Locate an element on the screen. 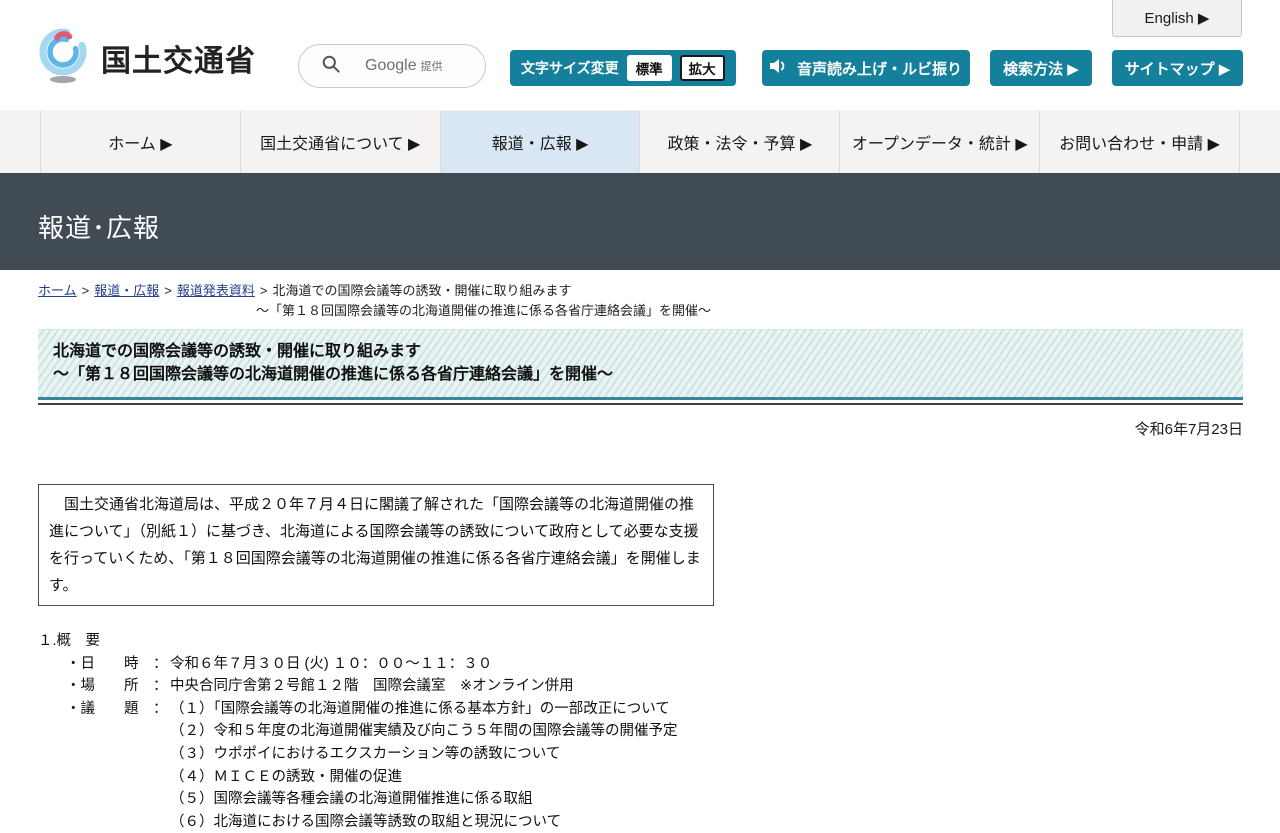 This screenshot has width=1280, height=833. tts-ruby-button: 音声読み上げ・ルビ振り is located at coordinates (866, 68).